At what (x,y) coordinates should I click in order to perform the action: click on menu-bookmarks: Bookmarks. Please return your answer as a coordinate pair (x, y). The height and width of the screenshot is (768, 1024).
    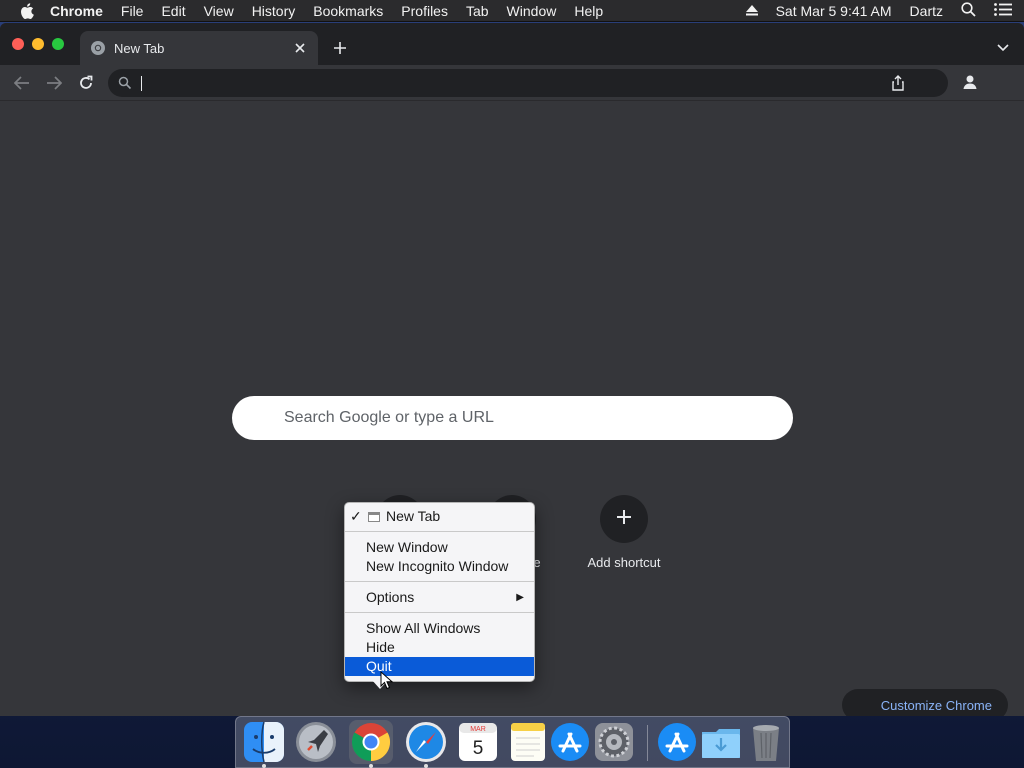
    Looking at the image, I should click on (348, 11).